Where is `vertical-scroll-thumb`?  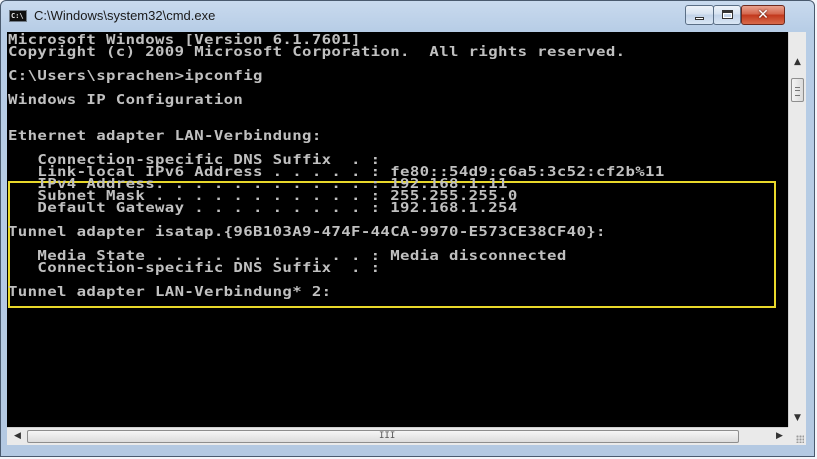
vertical-scroll-thumb is located at coordinates (797, 90).